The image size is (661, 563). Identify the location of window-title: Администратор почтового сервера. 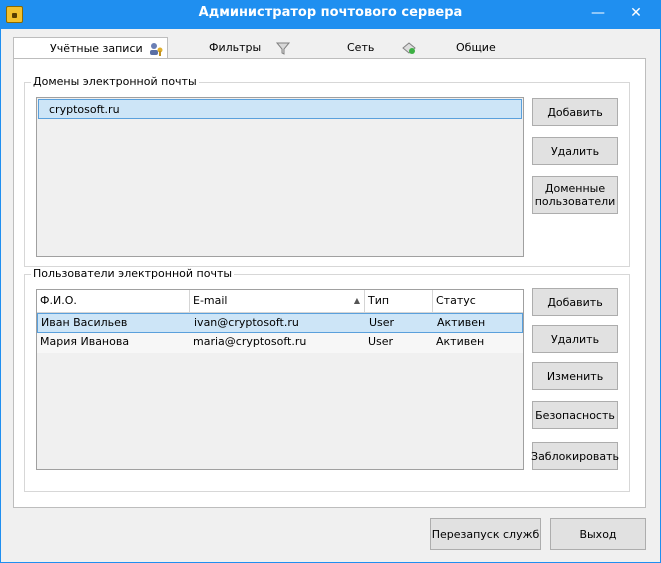
(330, 12).